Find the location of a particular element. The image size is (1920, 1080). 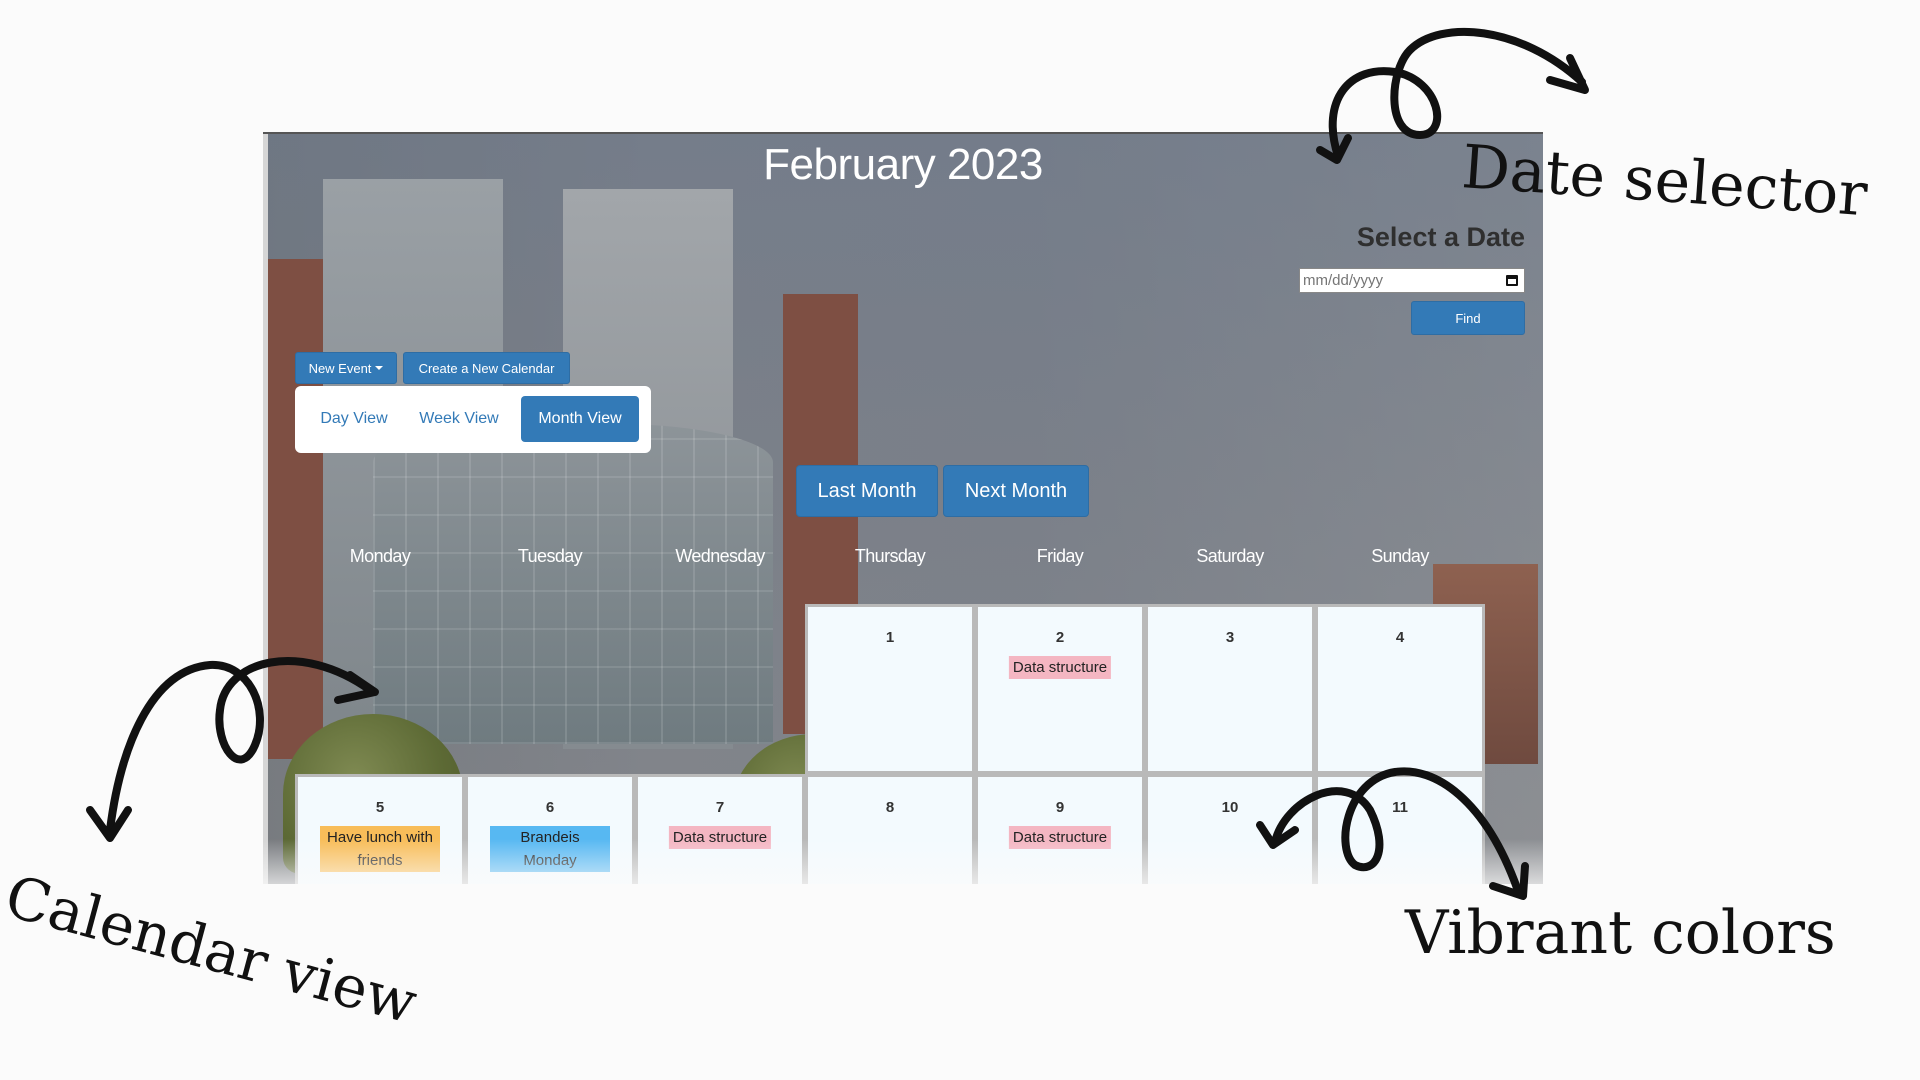

weekday-header: Sunday is located at coordinates (1400, 556).